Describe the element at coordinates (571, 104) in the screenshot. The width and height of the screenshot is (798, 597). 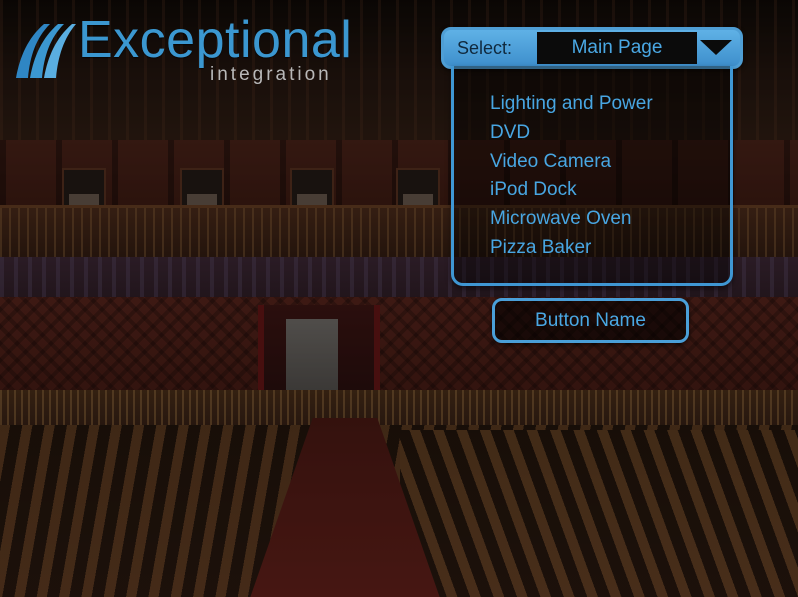
I see `menu-item-lighting-and-power: Lighting and Power` at that location.